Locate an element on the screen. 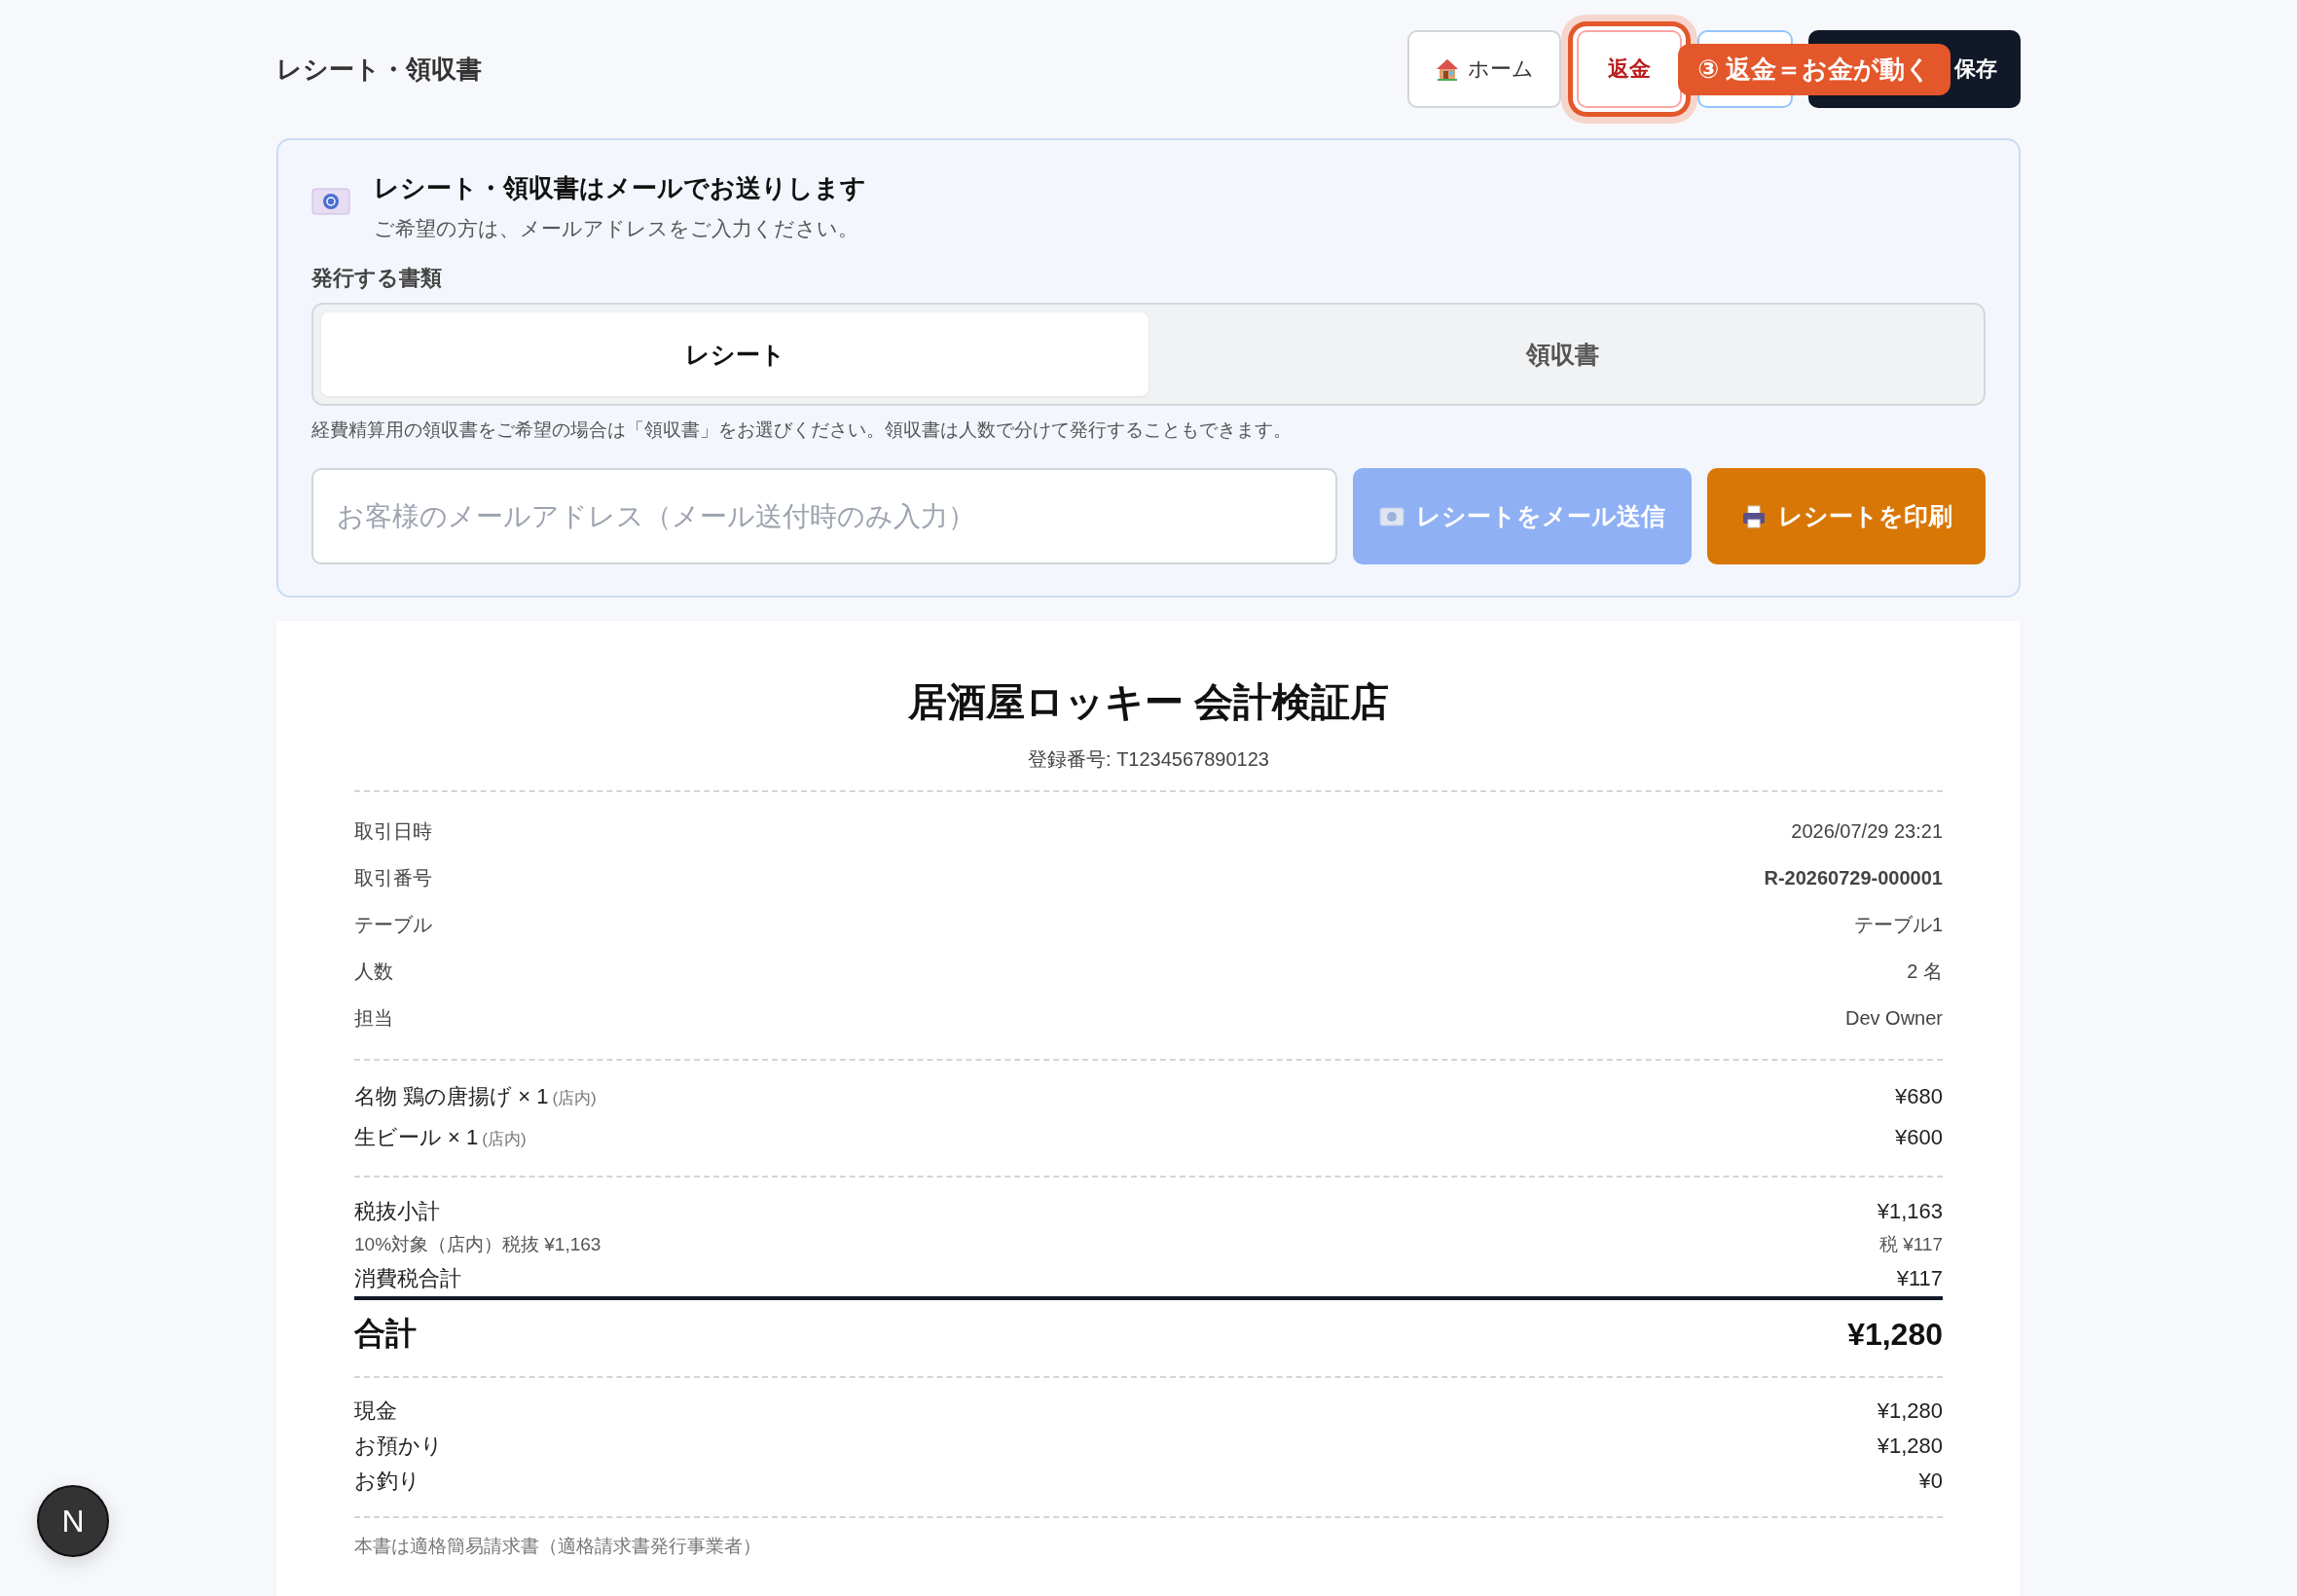 This screenshot has height=1596, width=2297. payment-label: 現金 is located at coordinates (375, 1411).